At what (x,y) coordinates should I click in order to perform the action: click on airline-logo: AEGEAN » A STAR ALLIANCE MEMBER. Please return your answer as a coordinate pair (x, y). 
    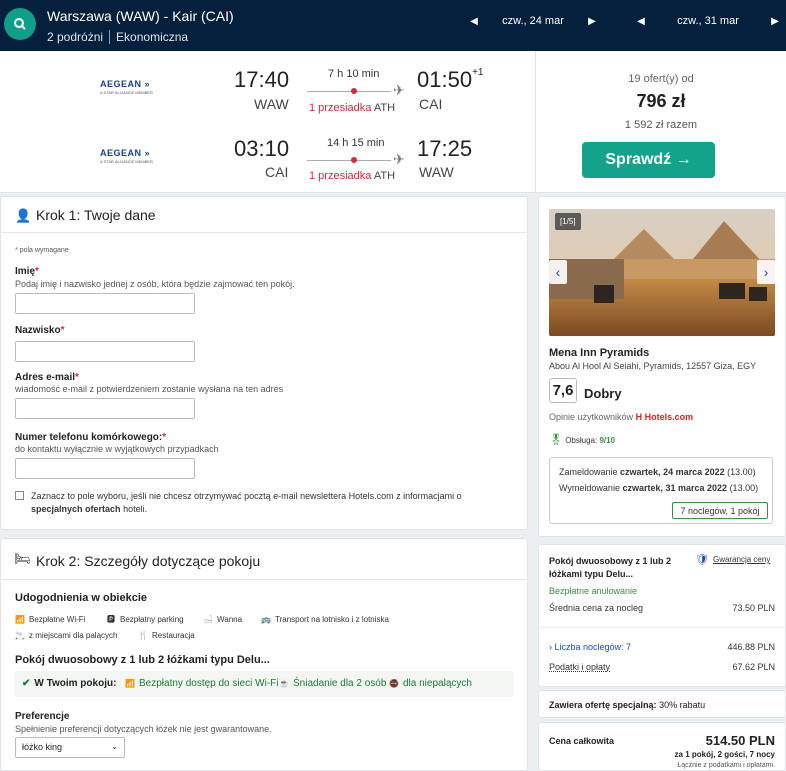
    Looking at the image, I should click on (126, 87).